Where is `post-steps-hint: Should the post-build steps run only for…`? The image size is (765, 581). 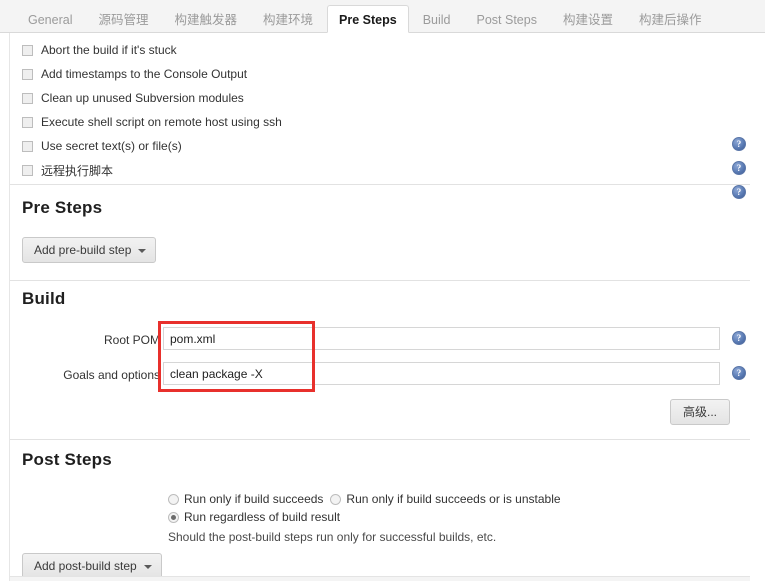
post-steps-hint: Should the post-build steps run only for… is located at coordinates (332, 537).